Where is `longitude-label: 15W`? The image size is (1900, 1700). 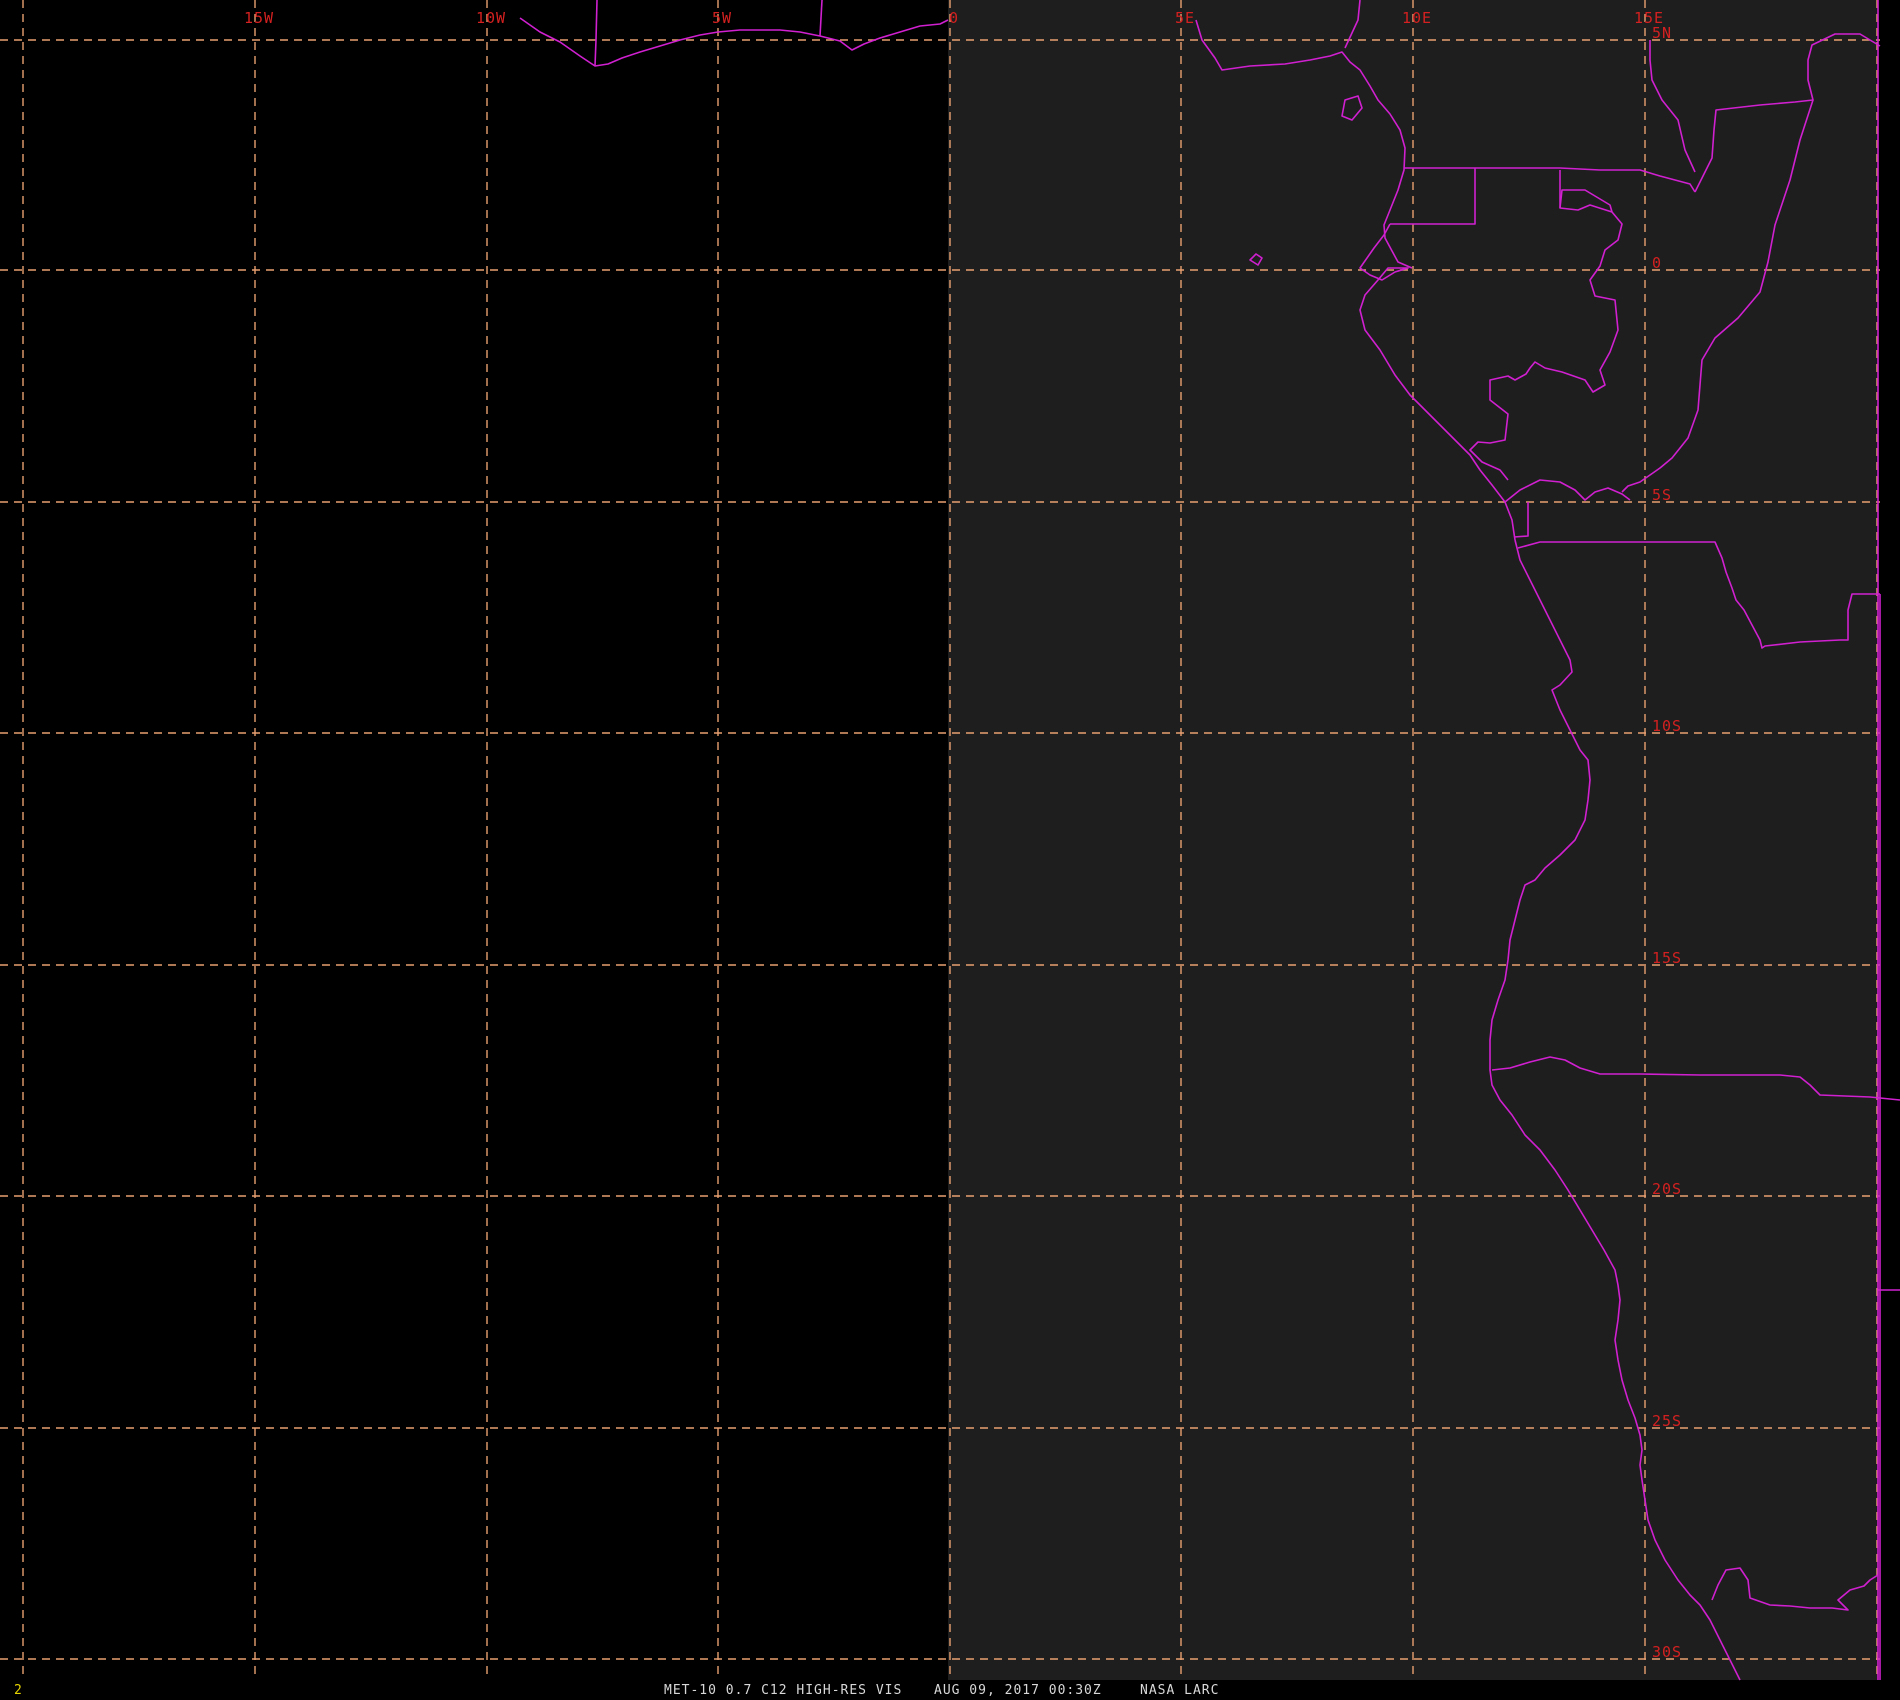 longitude-label: 15W is located at coordinates (259, 18).